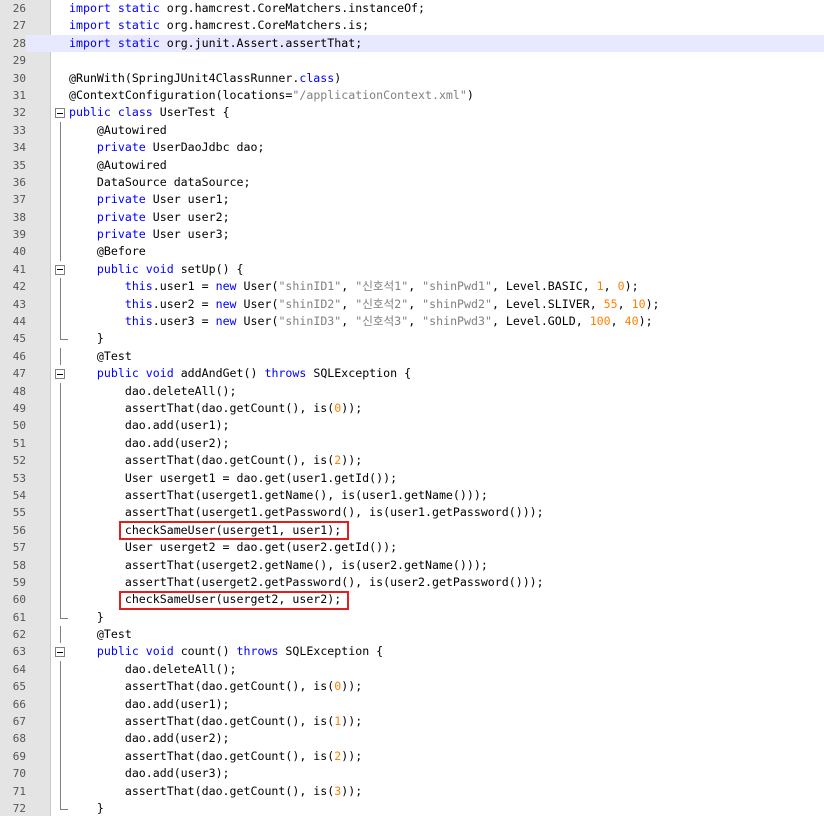  I want to click on code-line: 35 @Autowired, so click(412, 165).